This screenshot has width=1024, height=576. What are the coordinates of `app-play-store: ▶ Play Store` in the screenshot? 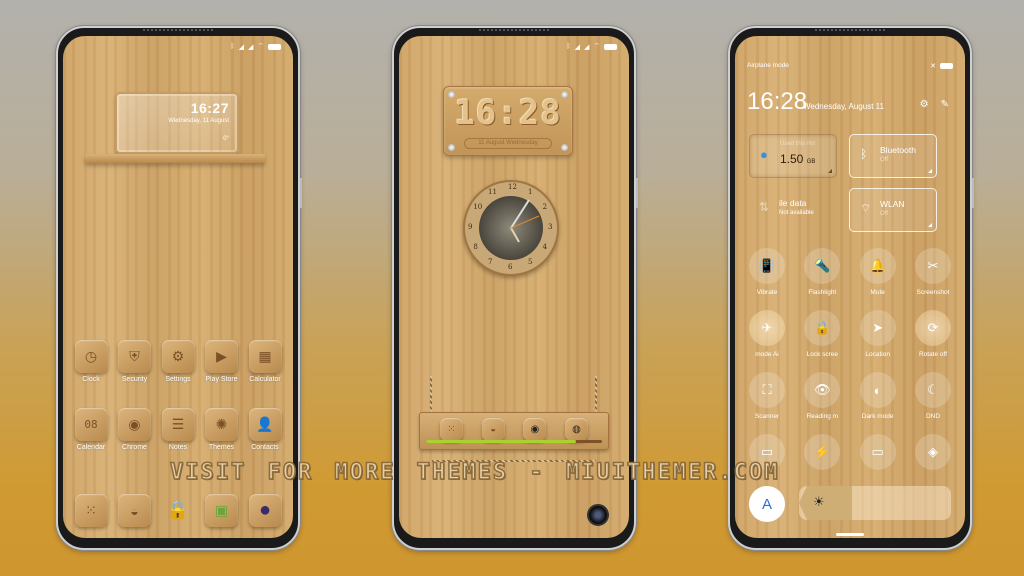 It's located at (222, 361).